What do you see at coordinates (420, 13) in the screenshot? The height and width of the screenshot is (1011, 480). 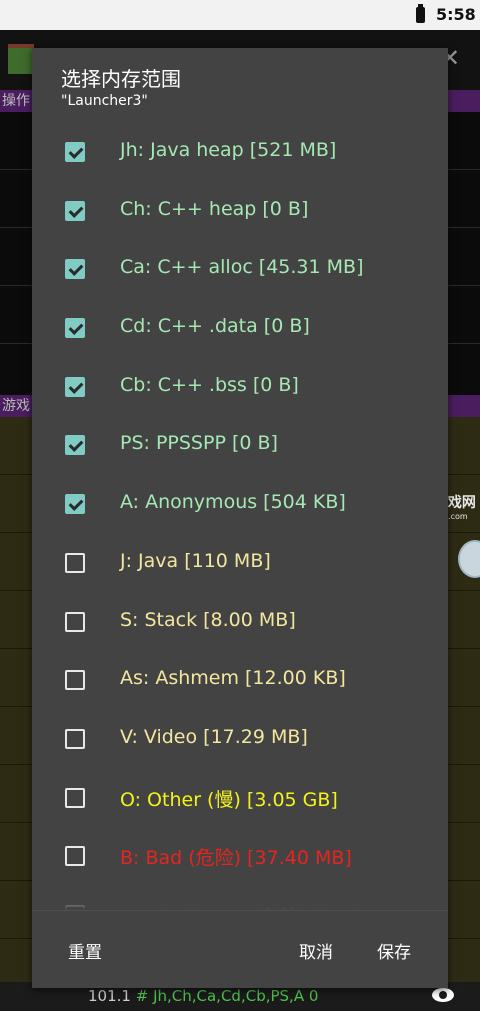 I see `battery-icon` at bounding box center [420, 13].